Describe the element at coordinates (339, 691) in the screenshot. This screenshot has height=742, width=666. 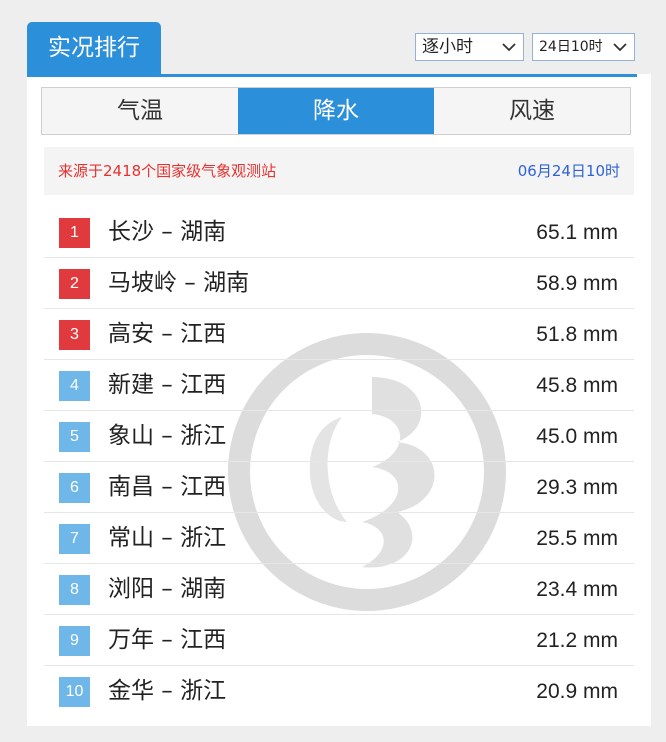
I see `table-row: 10 金华 – 浙江 20.9 mm` at that location.